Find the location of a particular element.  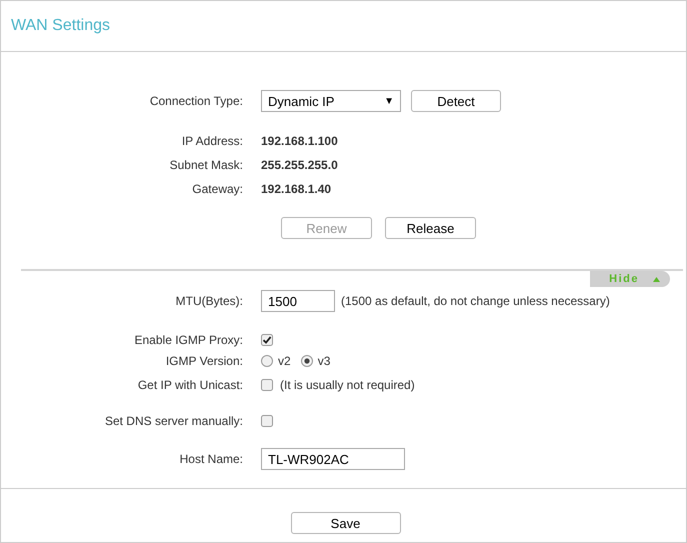

caret-icon is located at coordinates (656, 279).